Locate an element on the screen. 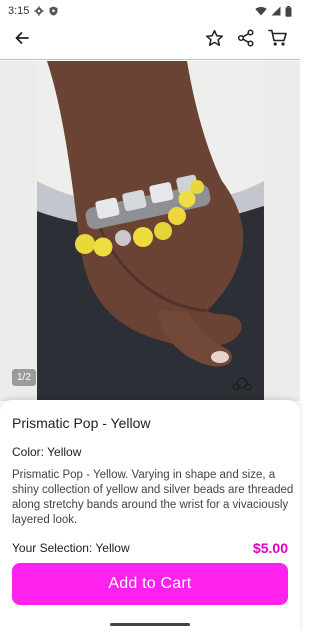 The image size is (320, 633). product-title: Prismatic Pop - Yellow is located at coordinates (81, 423).